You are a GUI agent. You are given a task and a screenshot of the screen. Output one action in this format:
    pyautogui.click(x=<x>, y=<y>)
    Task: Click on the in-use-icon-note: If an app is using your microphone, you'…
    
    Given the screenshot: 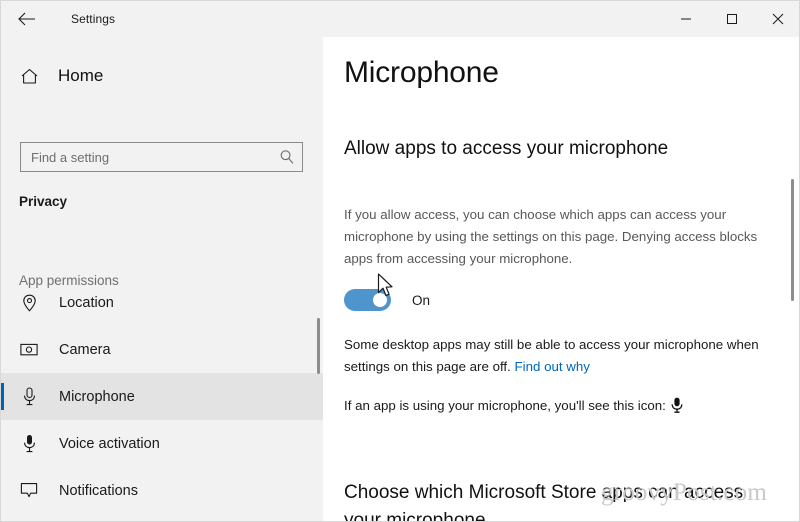 What is the action you would take?
    pyautogui.click(x=561, y=407)
    